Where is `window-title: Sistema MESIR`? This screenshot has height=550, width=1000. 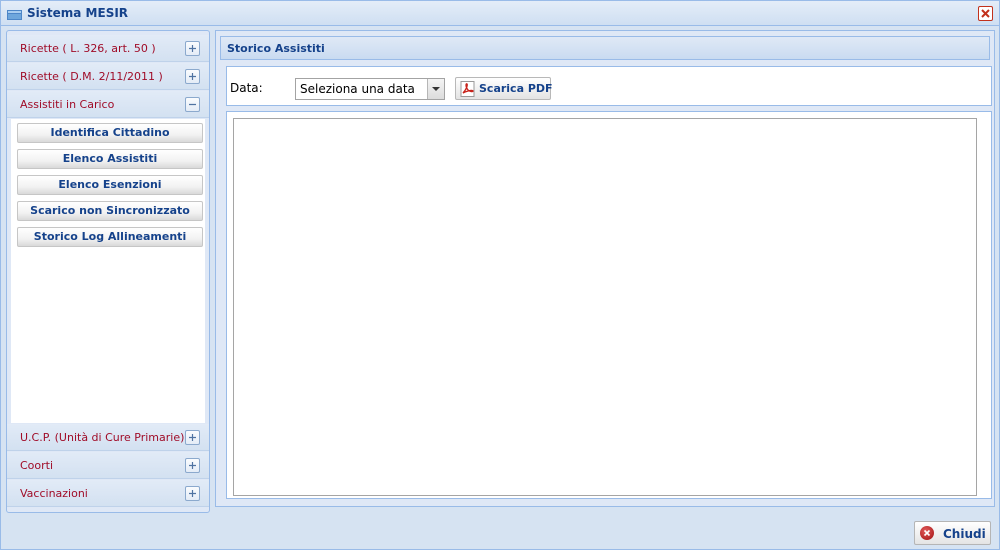 window-title: Sistema MESIR is located at coordinates (78, 13).